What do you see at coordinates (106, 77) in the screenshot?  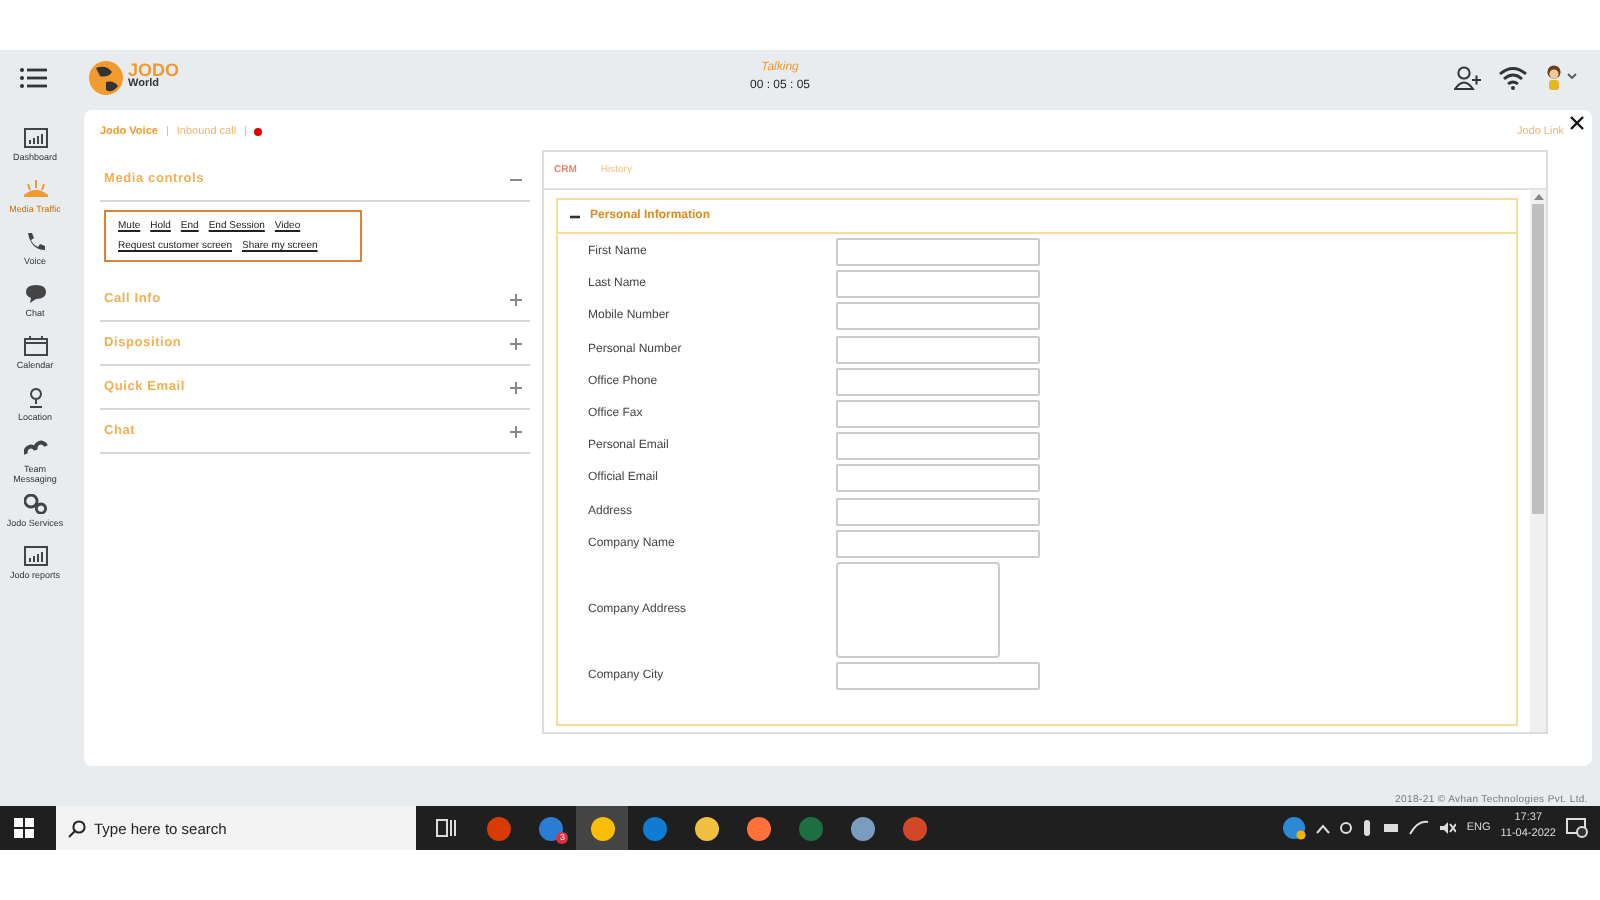 I see `globe-logo-icon` at bounding box center [106, 77].